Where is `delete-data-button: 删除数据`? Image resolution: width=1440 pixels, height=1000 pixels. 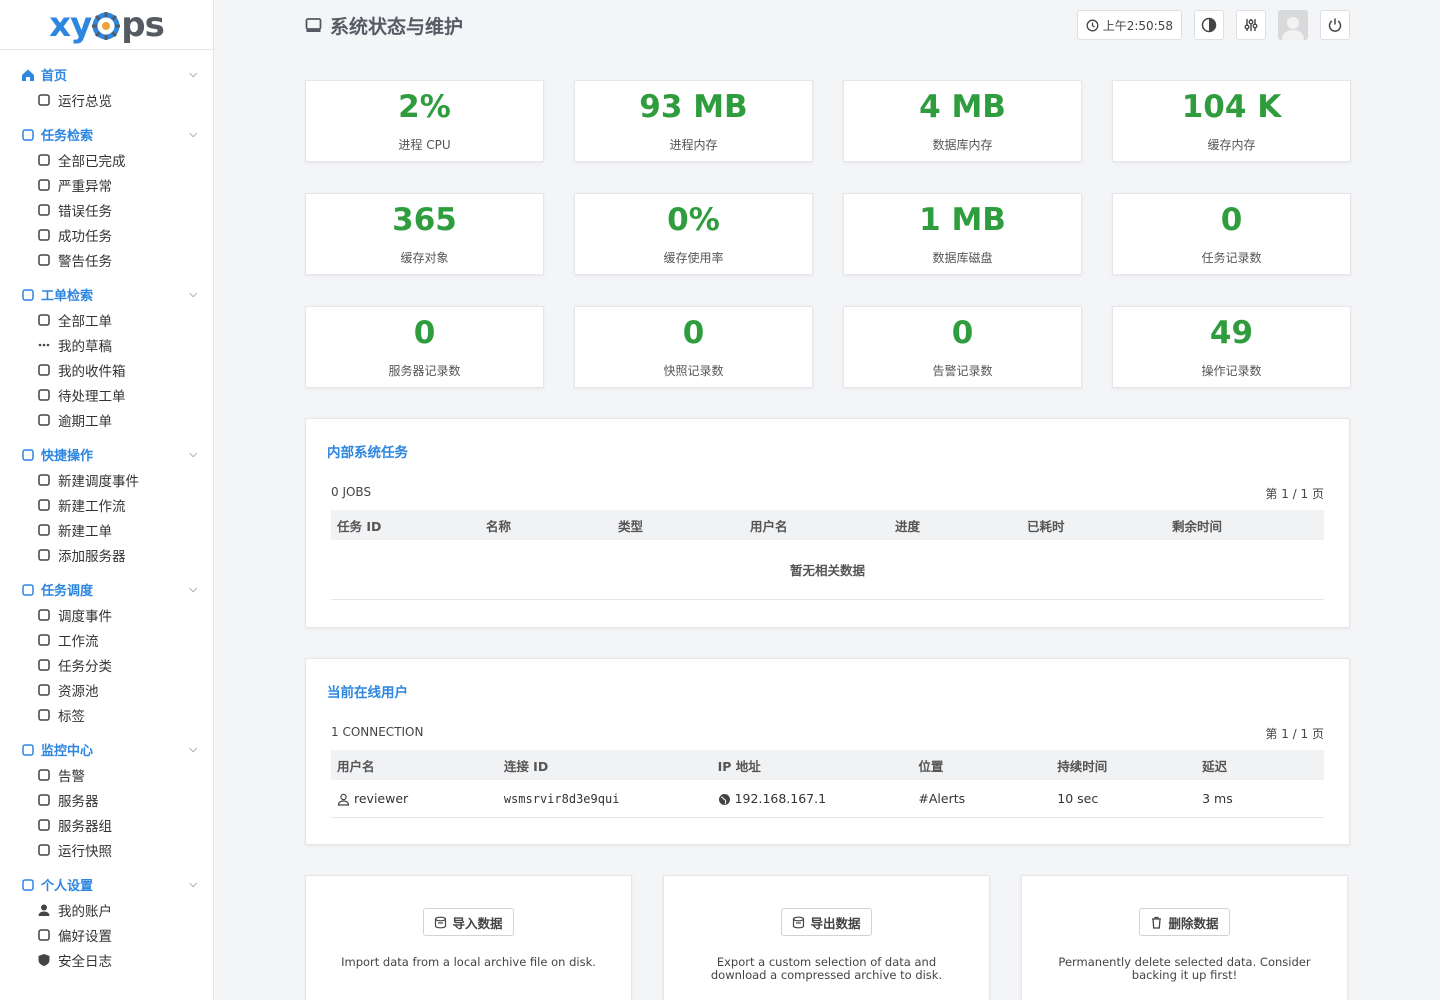
delete-data-button: 删除数据 is located at coordinates (1184, 922).